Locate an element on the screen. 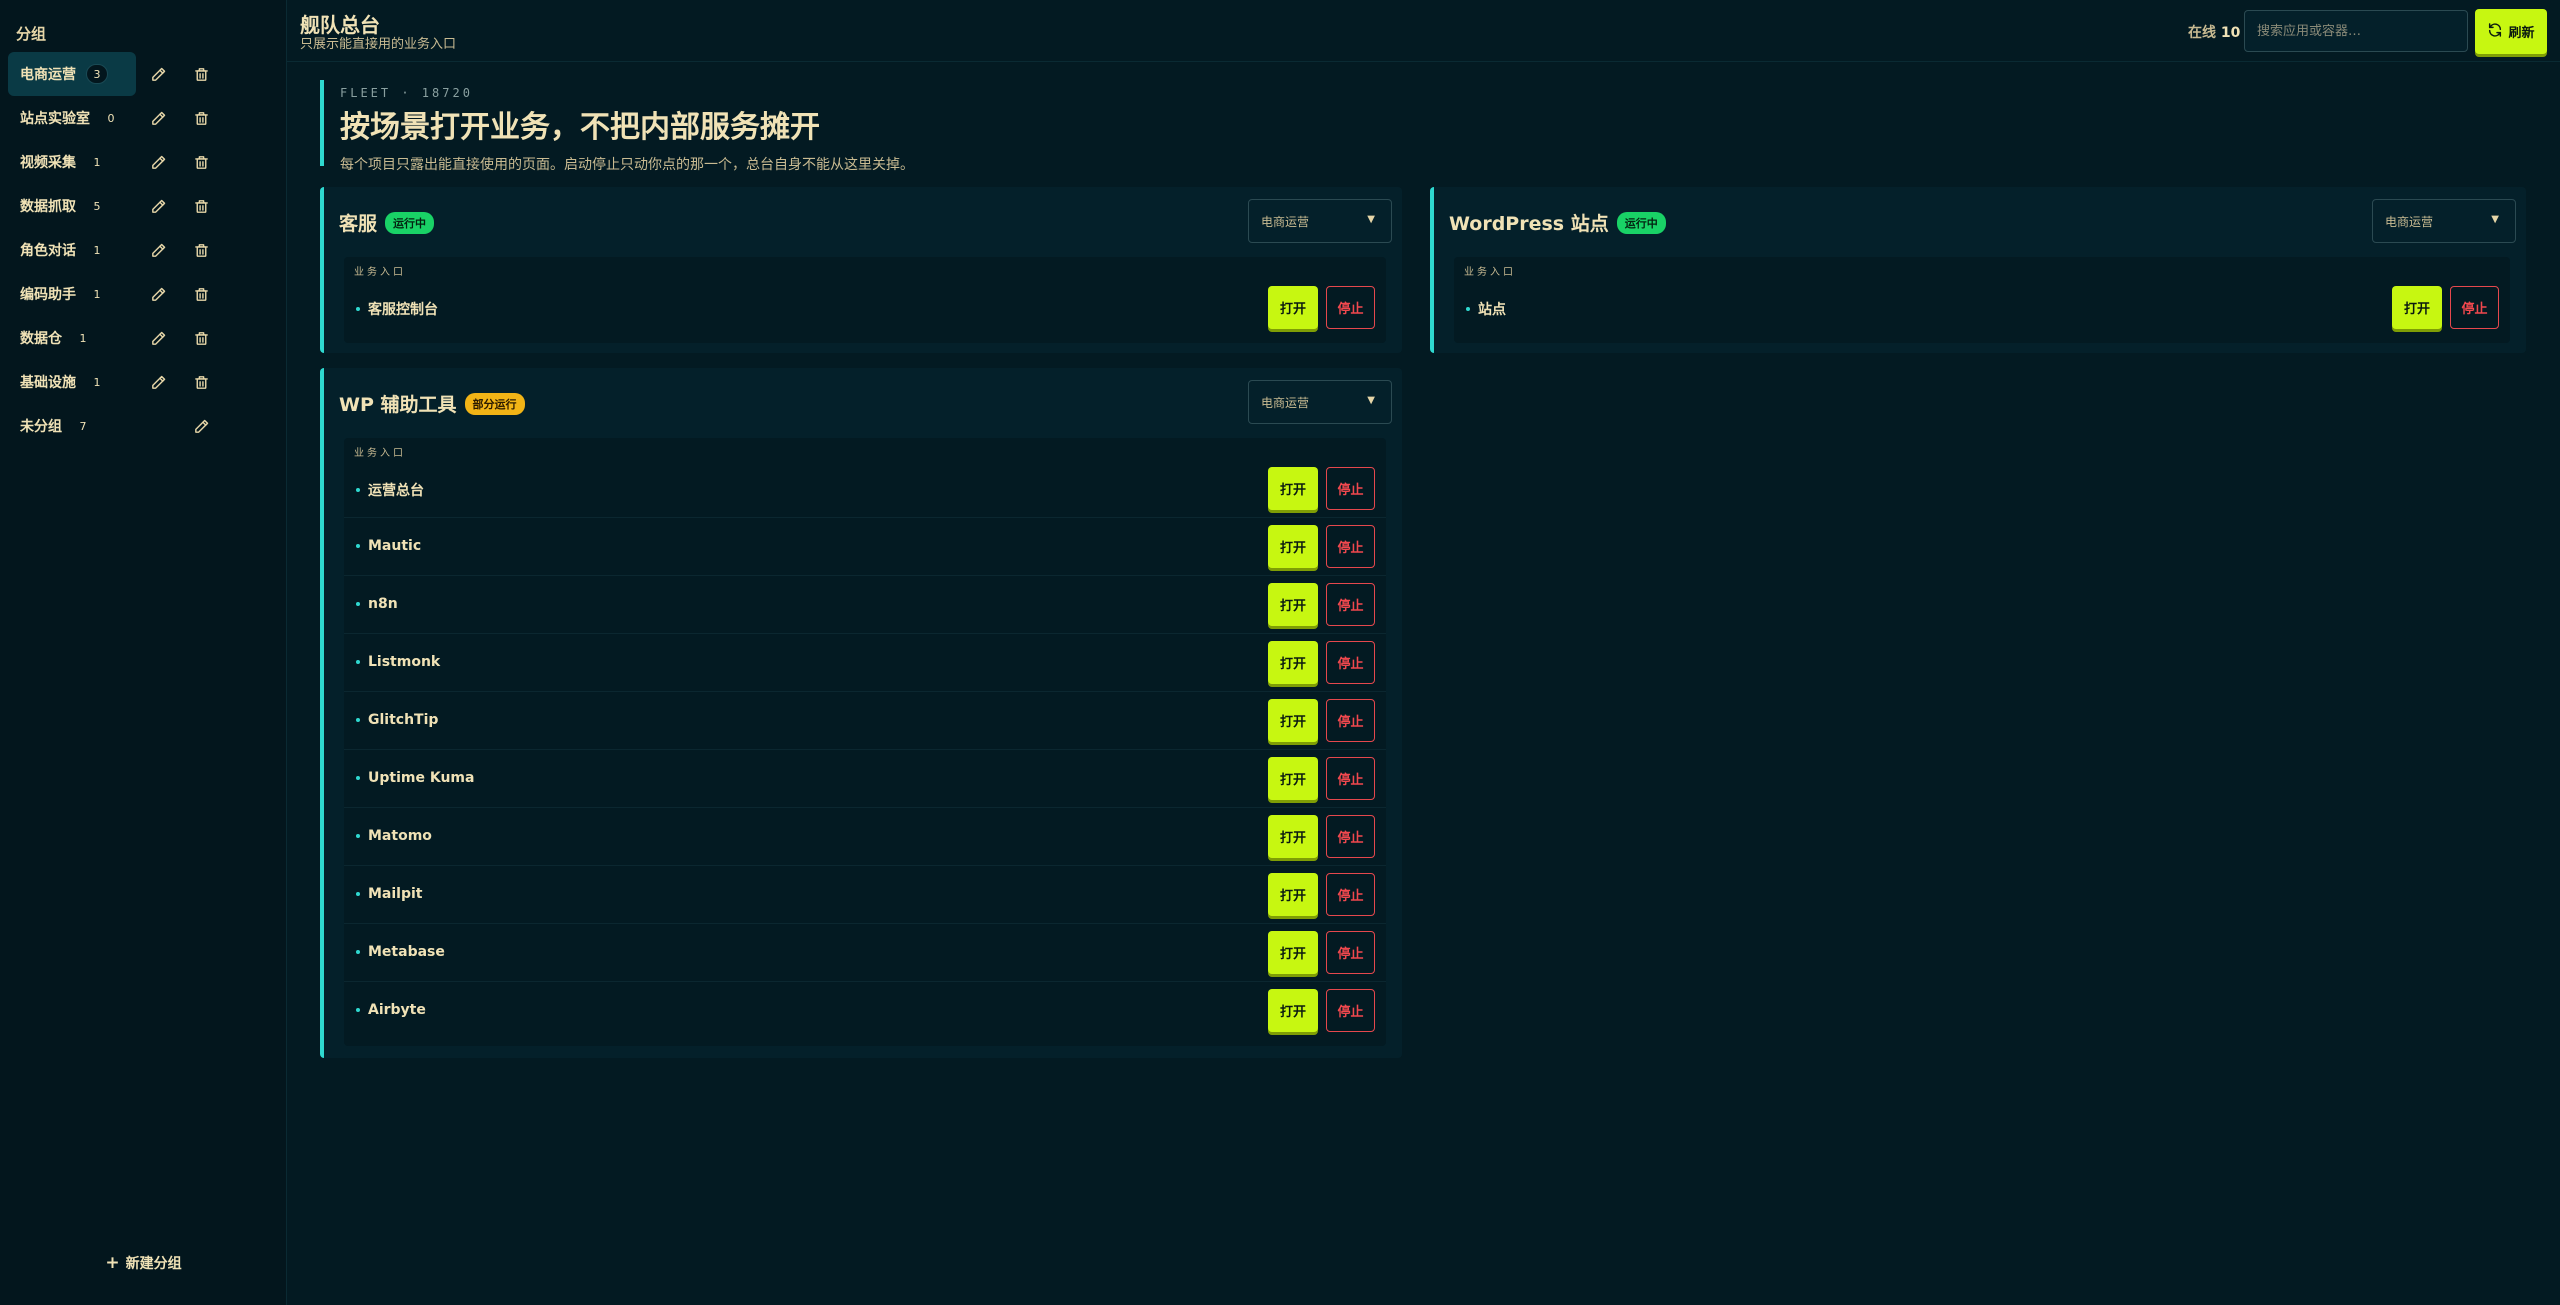  project-card: 客服 运行中 电商运营 ▼ 业务入口 客服控制台 打开 停止 is located at coordinates (861, 270).